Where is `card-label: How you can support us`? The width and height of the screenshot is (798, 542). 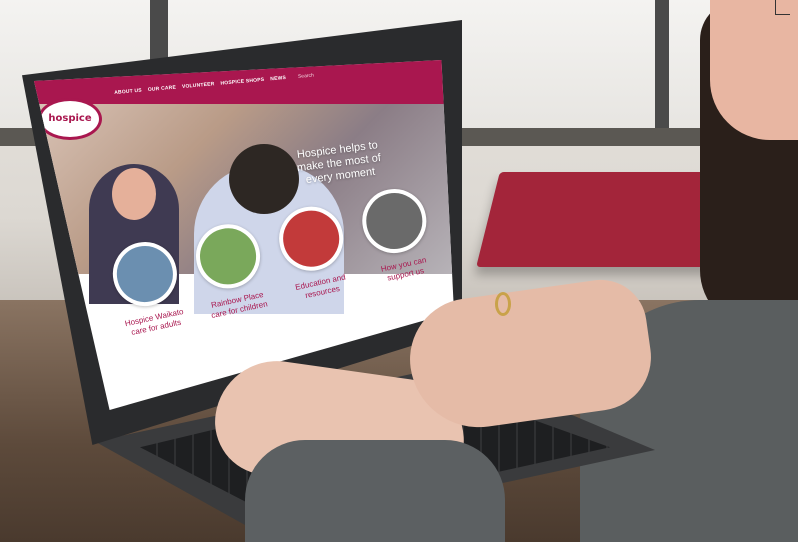
card-label: How you can support us is located at coordinates (404, 269).